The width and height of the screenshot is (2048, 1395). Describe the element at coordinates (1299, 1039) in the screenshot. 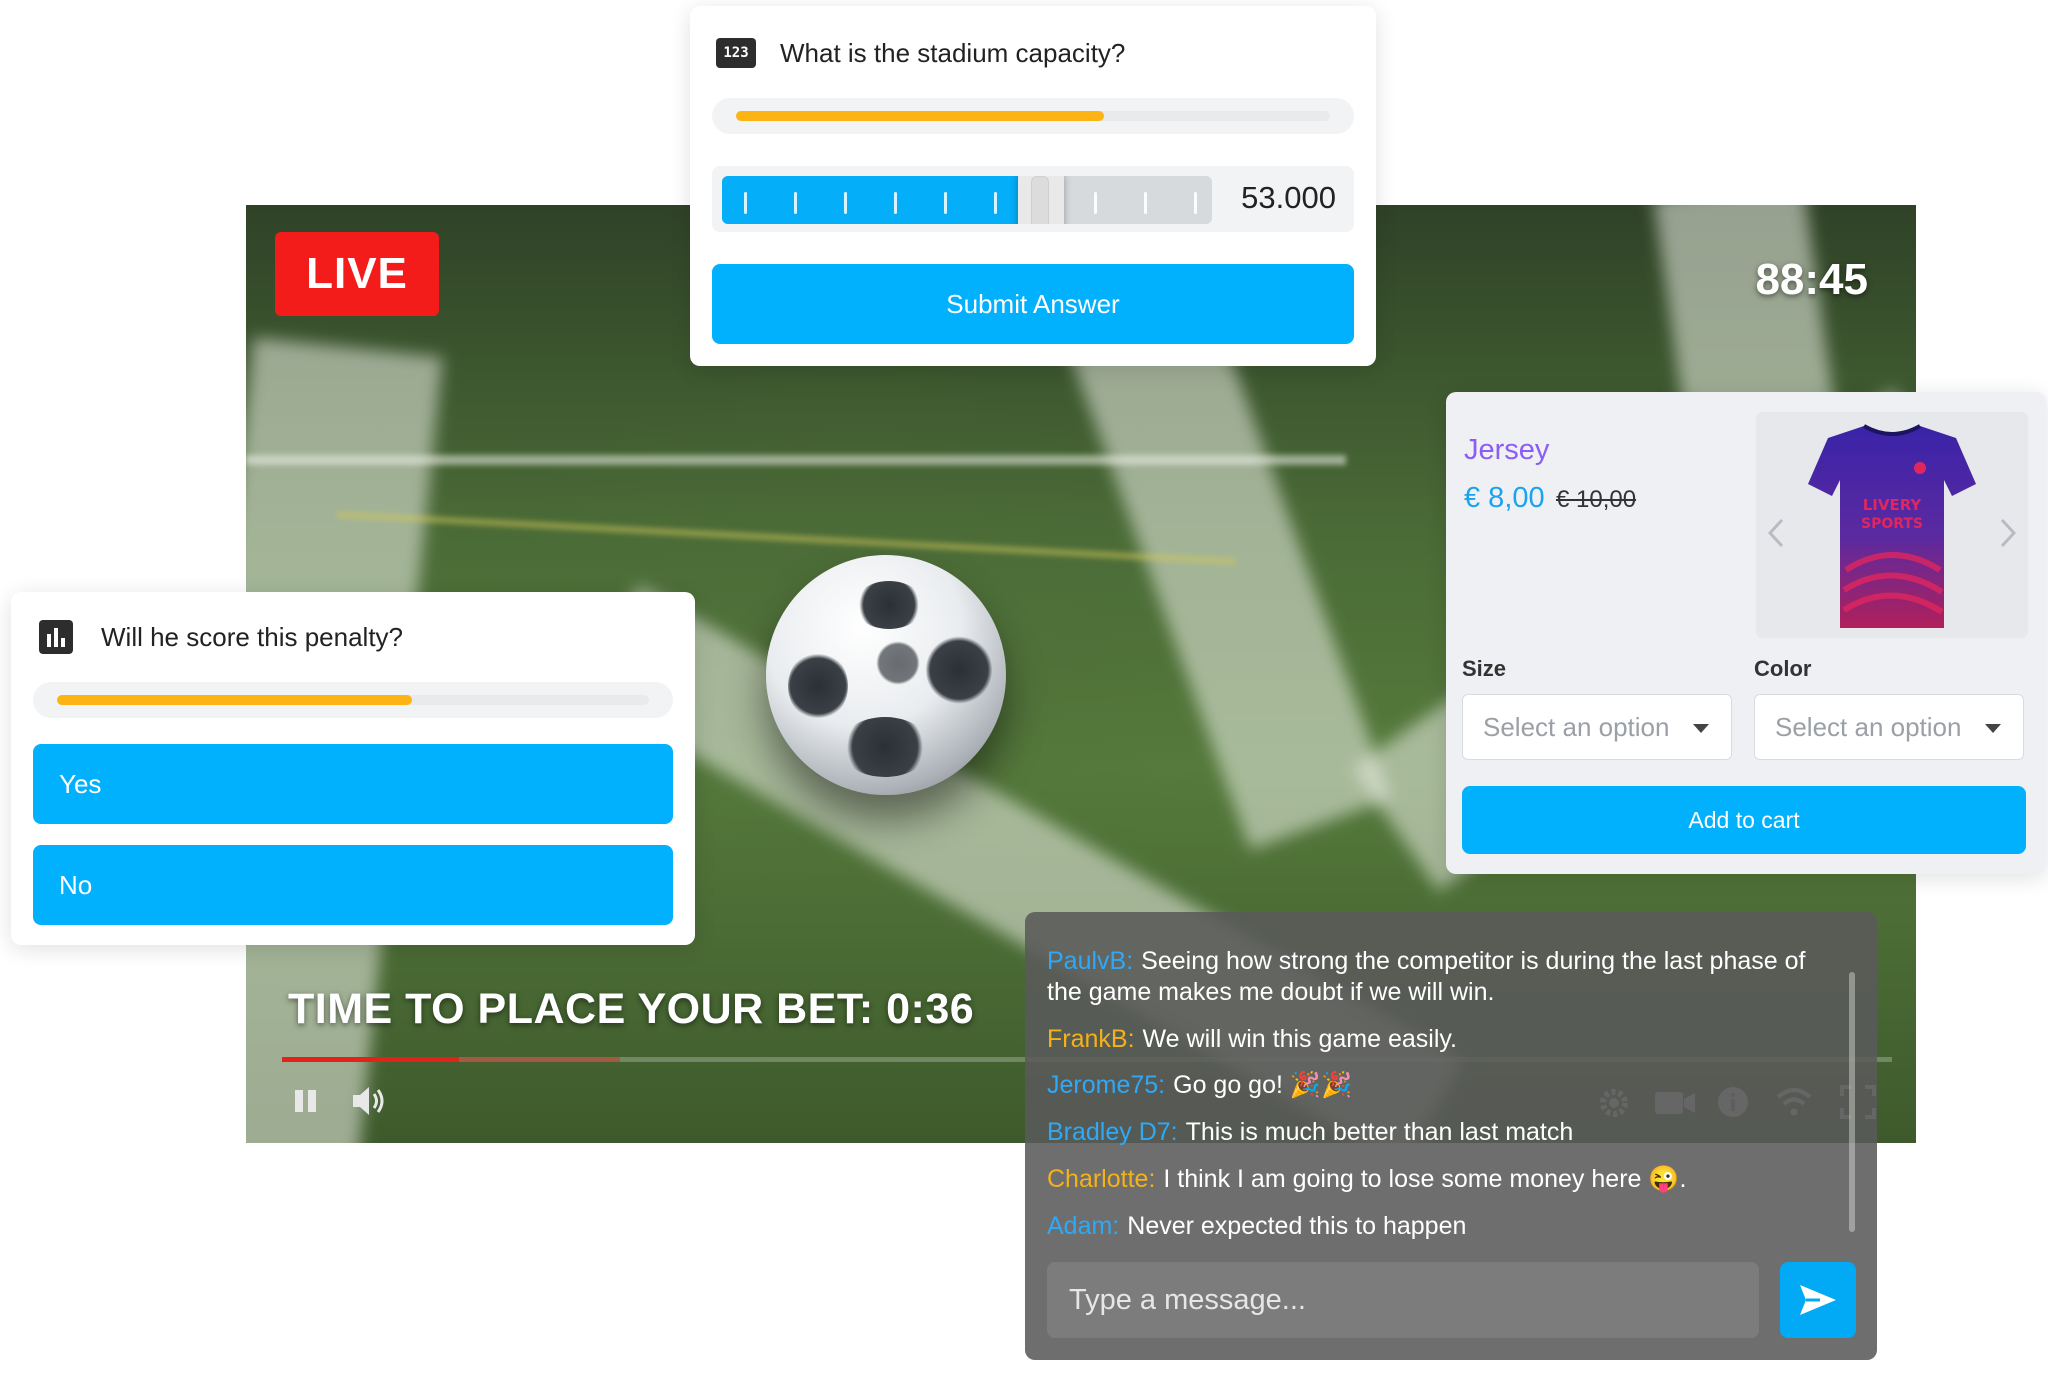

I see `chat-text: We will win this game easily.` at that location.